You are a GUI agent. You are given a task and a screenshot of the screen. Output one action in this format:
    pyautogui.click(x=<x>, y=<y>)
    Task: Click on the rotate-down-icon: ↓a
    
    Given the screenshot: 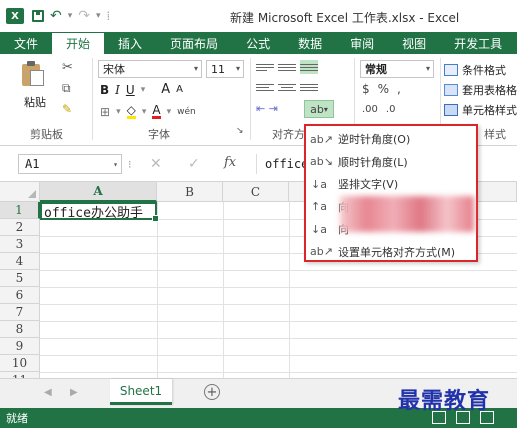 What is the action you would take?
    pyautogui.click(x=319, y=229)
    